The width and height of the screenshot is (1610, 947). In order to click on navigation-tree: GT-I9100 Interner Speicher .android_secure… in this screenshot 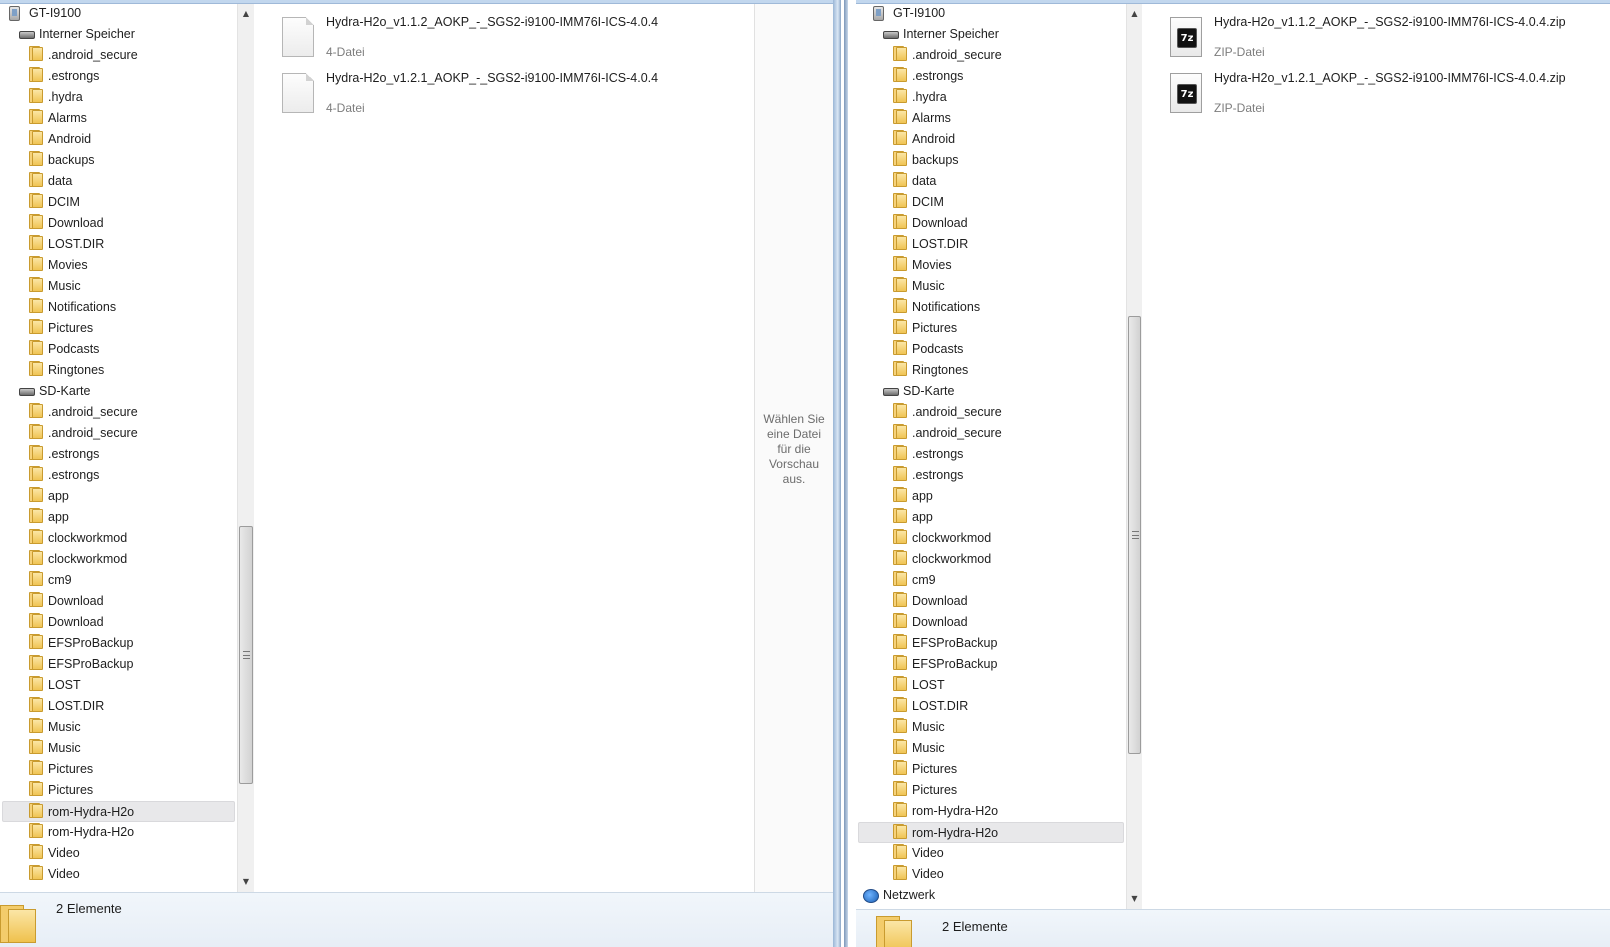, I will do `click(118, 448)`.